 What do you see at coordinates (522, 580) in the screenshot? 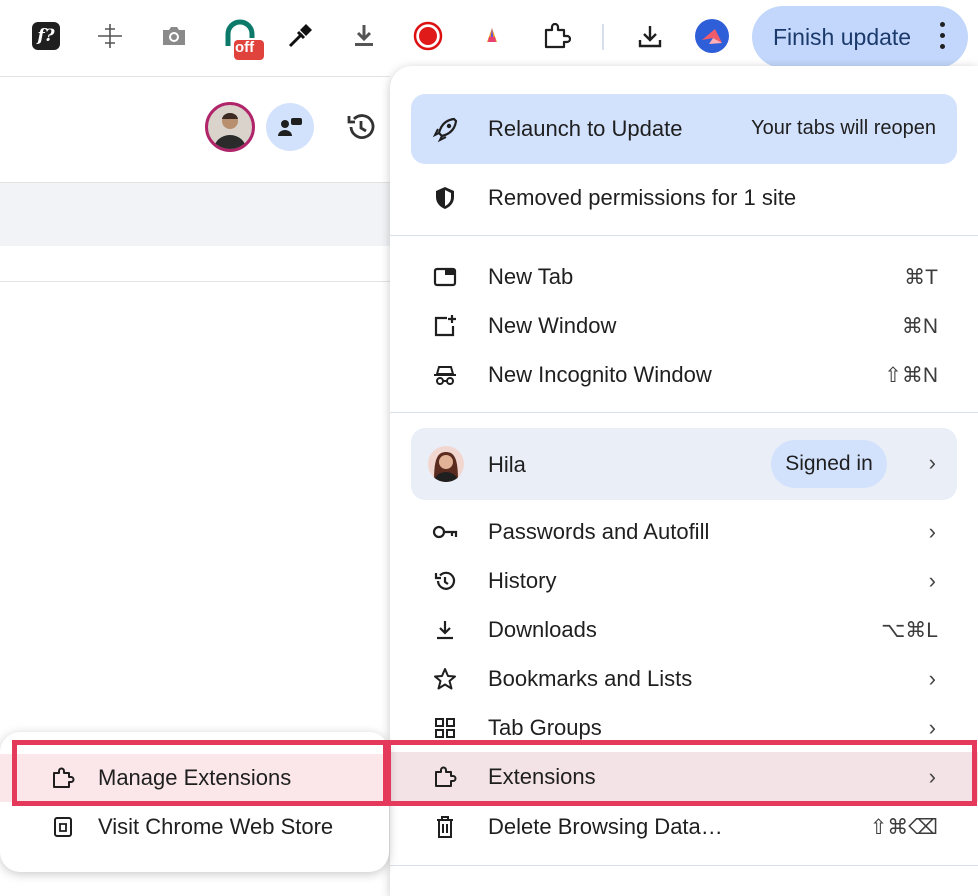
I see `history-label: History` at bounding box center [522, 580].